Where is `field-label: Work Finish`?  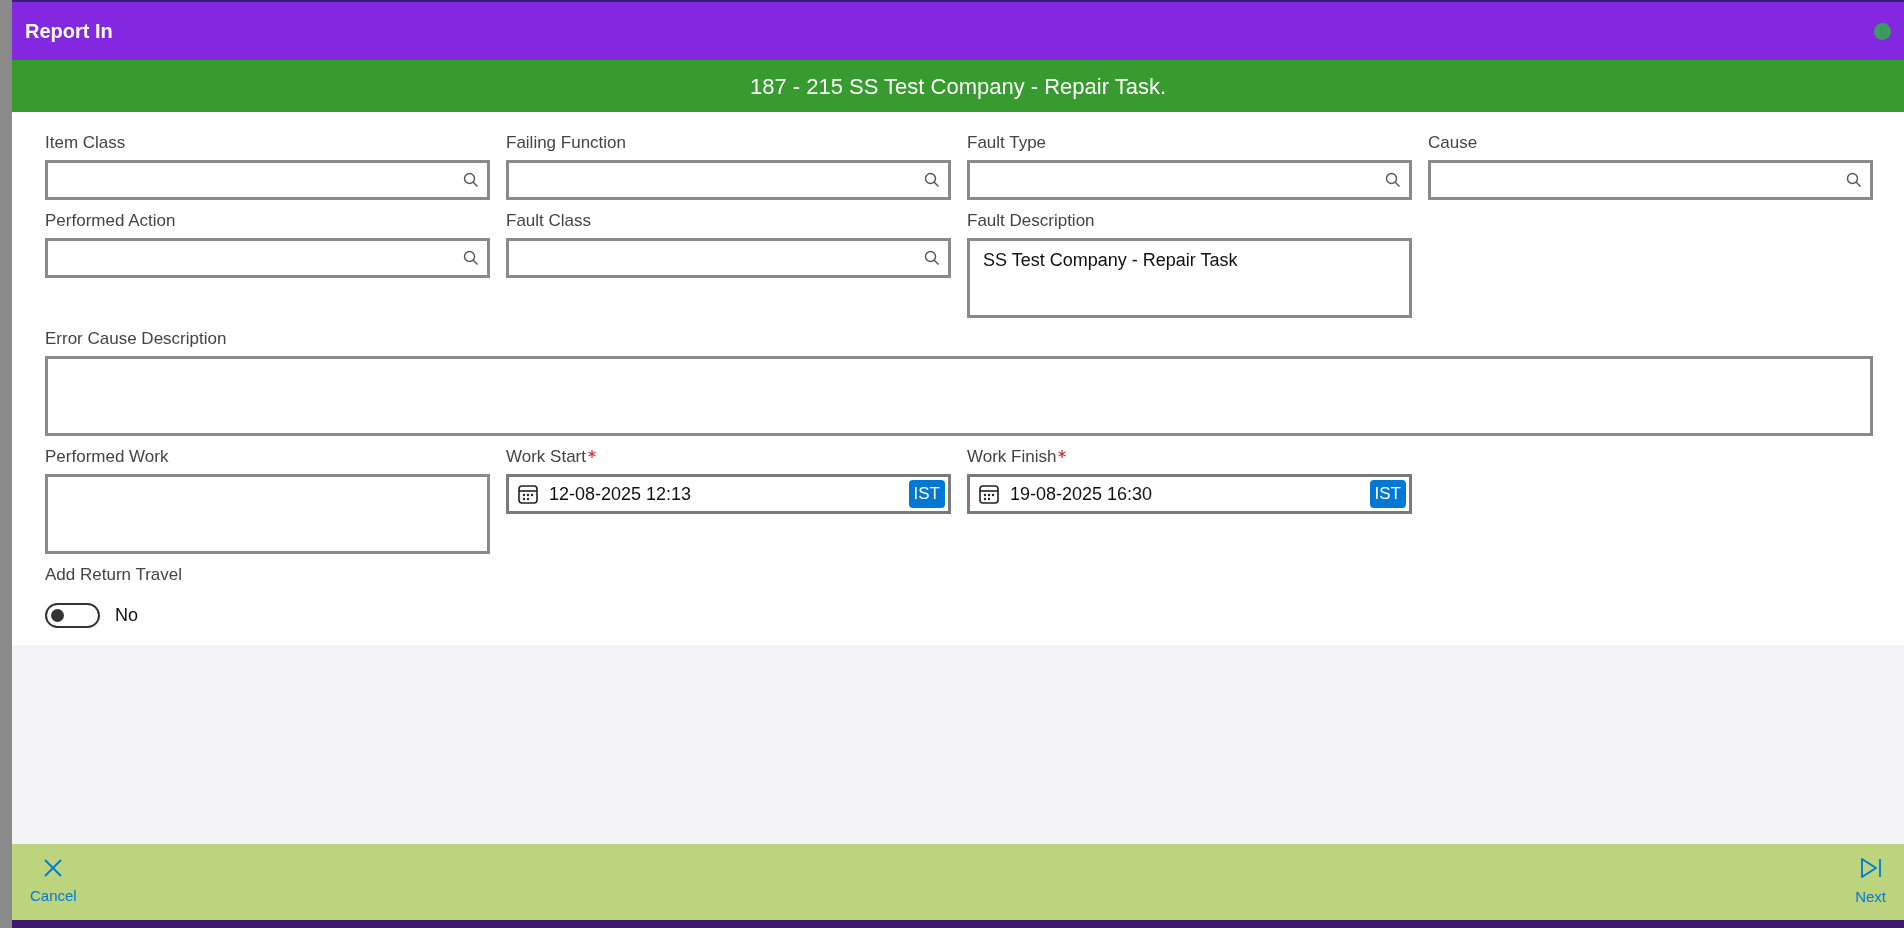
field-label: Work Finish is located at coordinates (1012, 457).